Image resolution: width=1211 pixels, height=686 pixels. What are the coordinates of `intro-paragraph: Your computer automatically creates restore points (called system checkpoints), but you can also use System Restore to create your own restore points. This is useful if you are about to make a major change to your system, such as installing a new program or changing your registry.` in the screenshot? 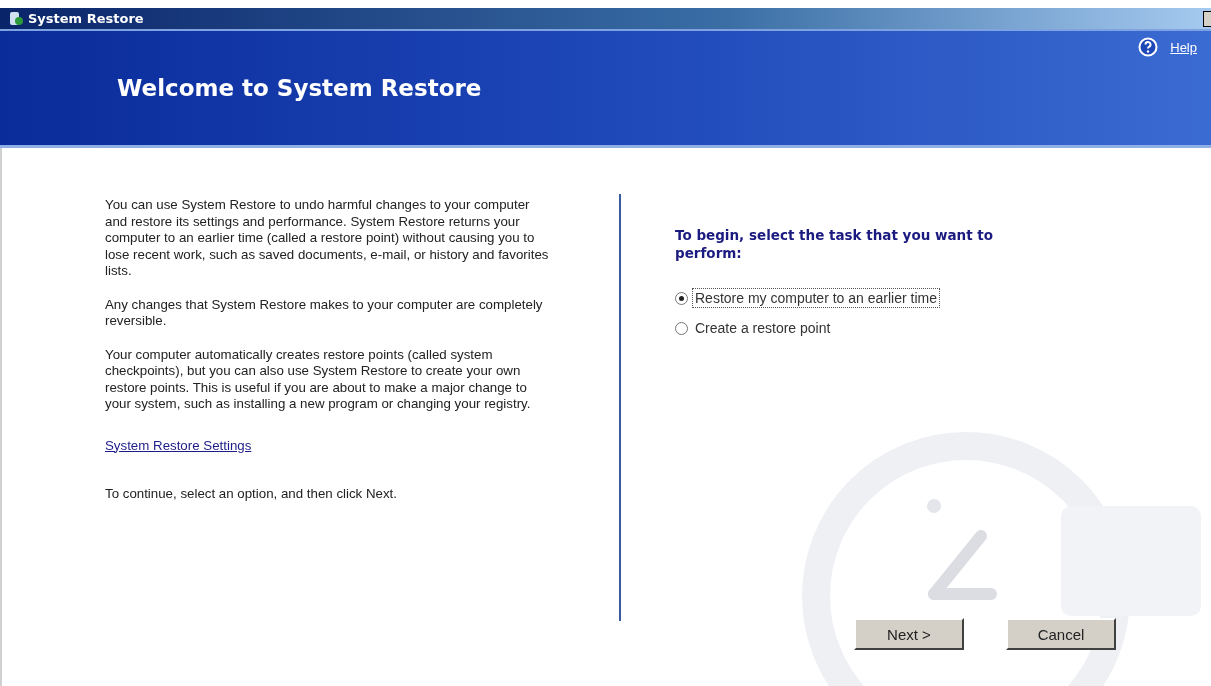 It's located at (318, 379).